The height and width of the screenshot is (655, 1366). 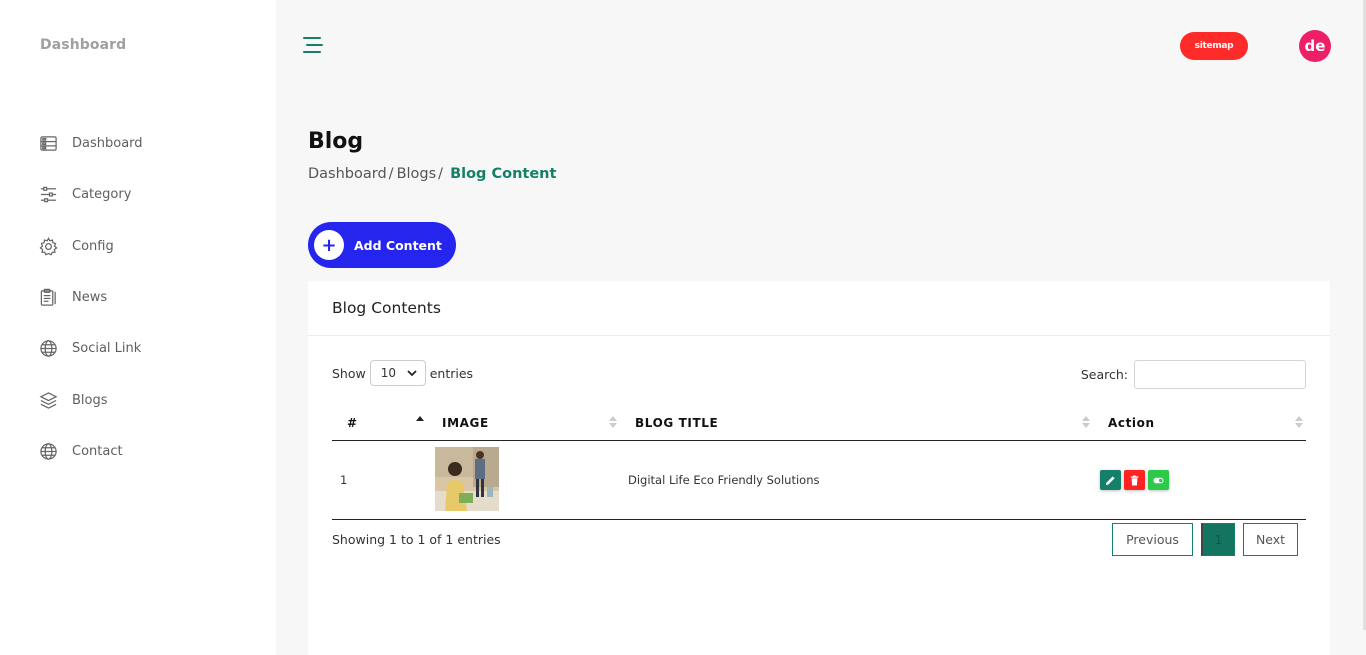 I want to click on search-label: Search:, so click(x=1104, y=374).